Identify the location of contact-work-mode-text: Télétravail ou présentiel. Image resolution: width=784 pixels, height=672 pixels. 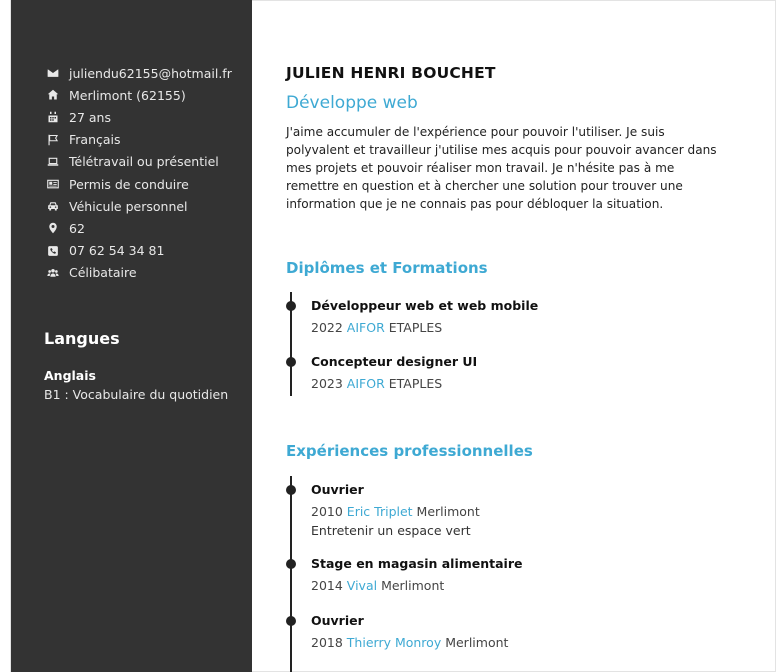
(144, 162).